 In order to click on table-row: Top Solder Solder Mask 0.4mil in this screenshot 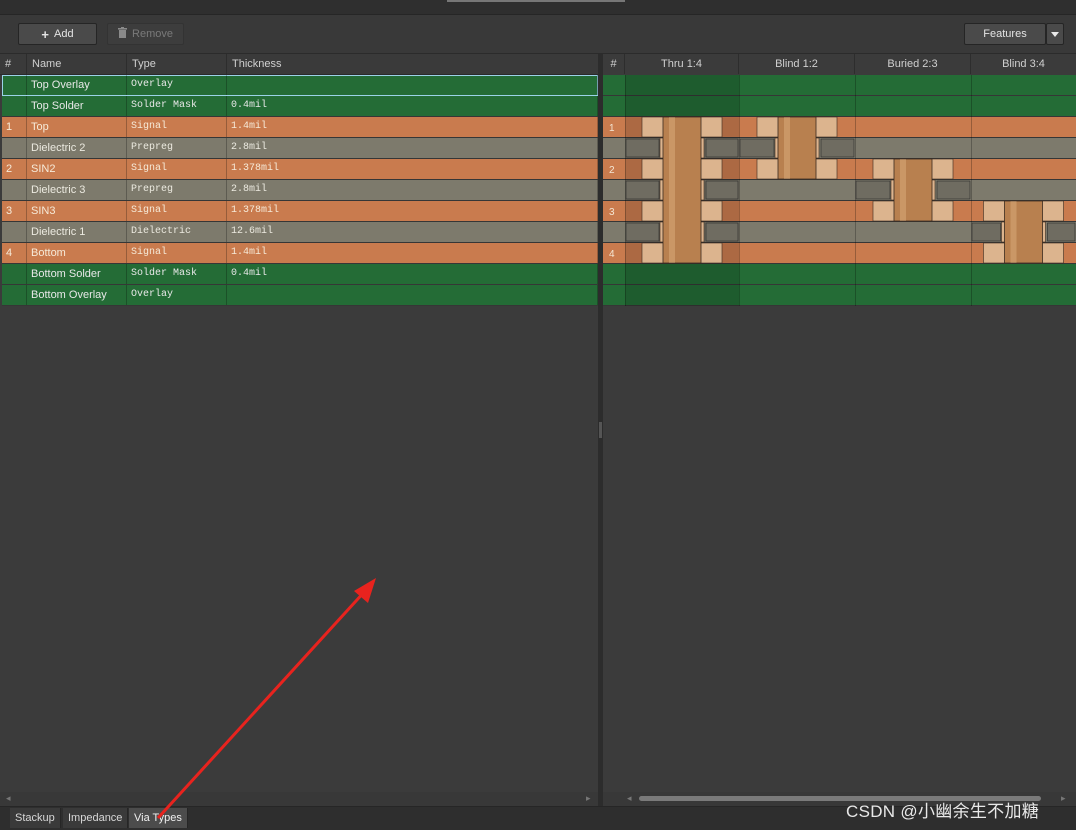, I will do `click(300, 106)`.